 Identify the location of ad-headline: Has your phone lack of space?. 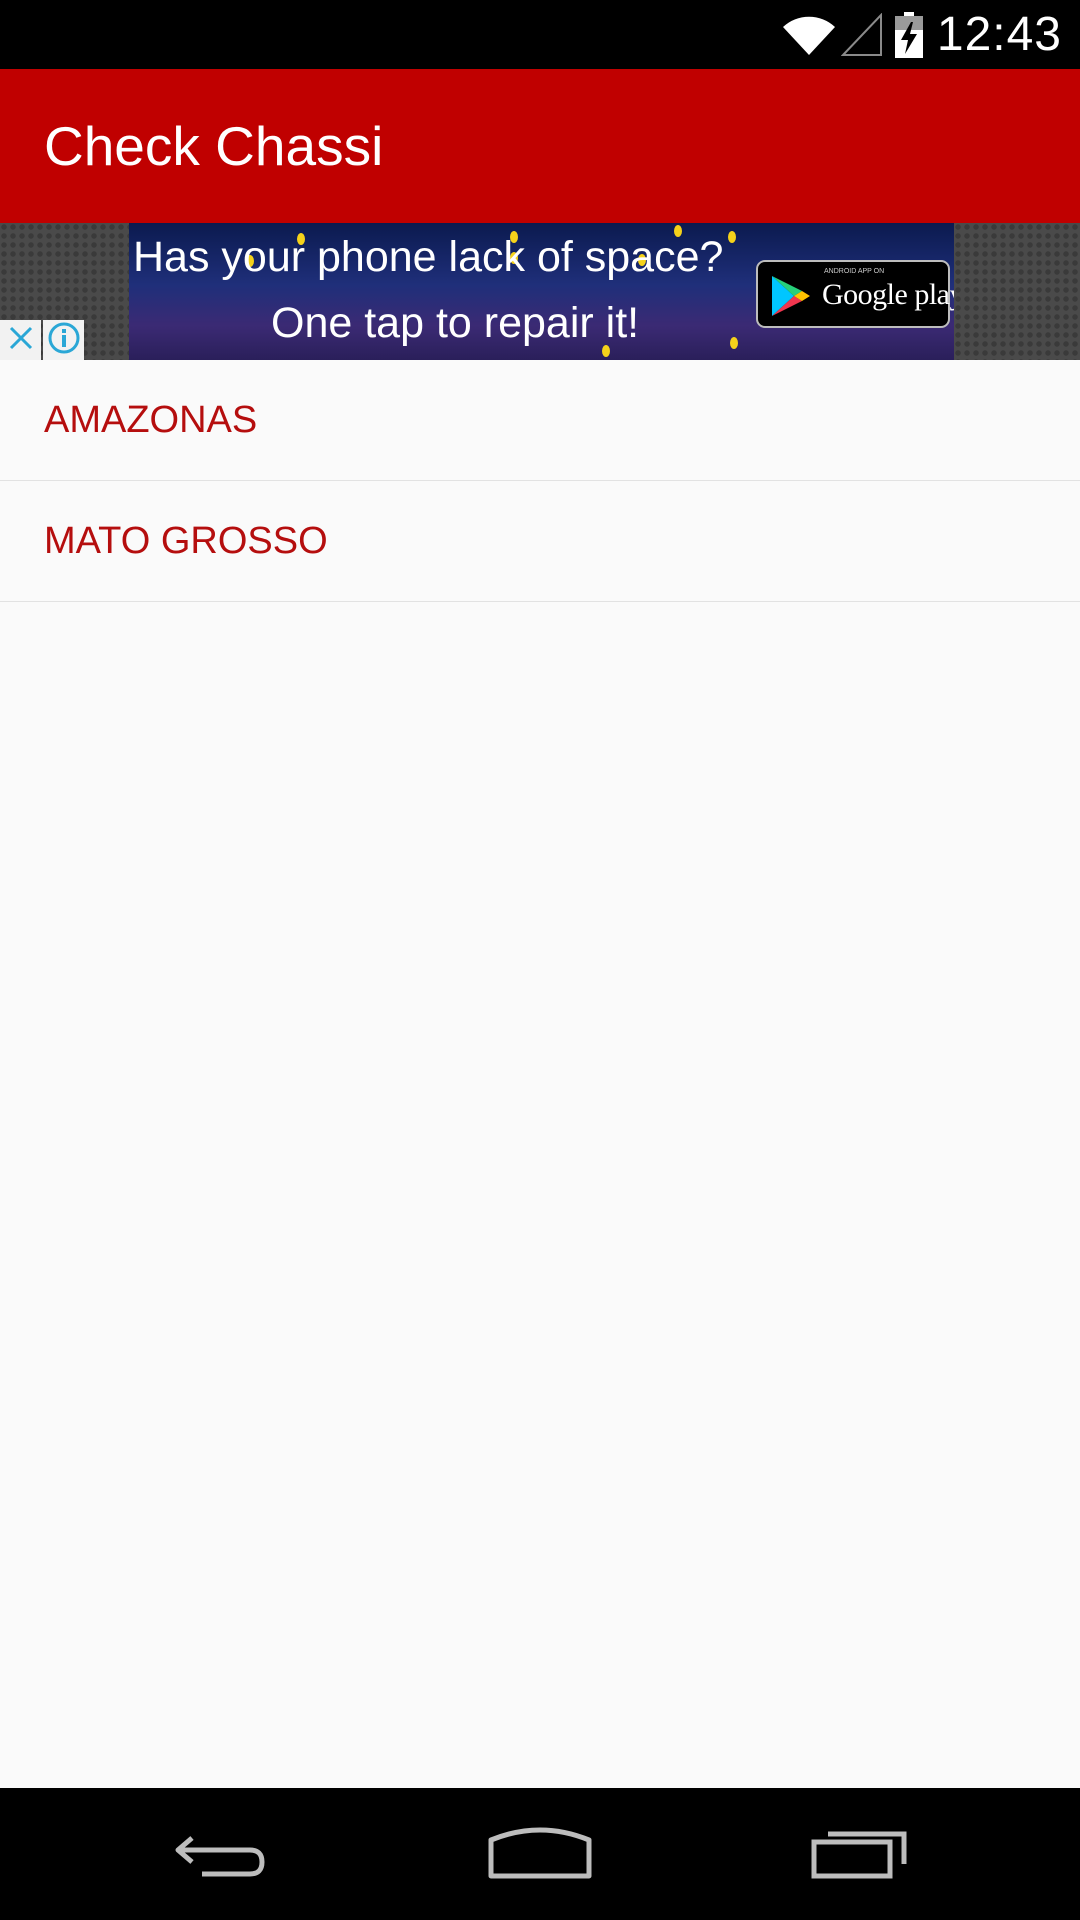
(428, 257).